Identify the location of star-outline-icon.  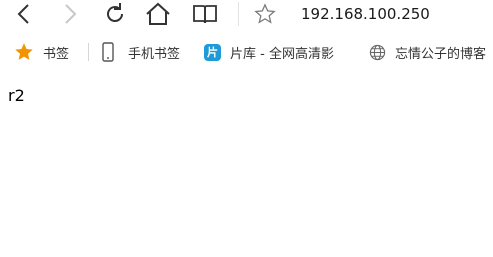
(265, 13).